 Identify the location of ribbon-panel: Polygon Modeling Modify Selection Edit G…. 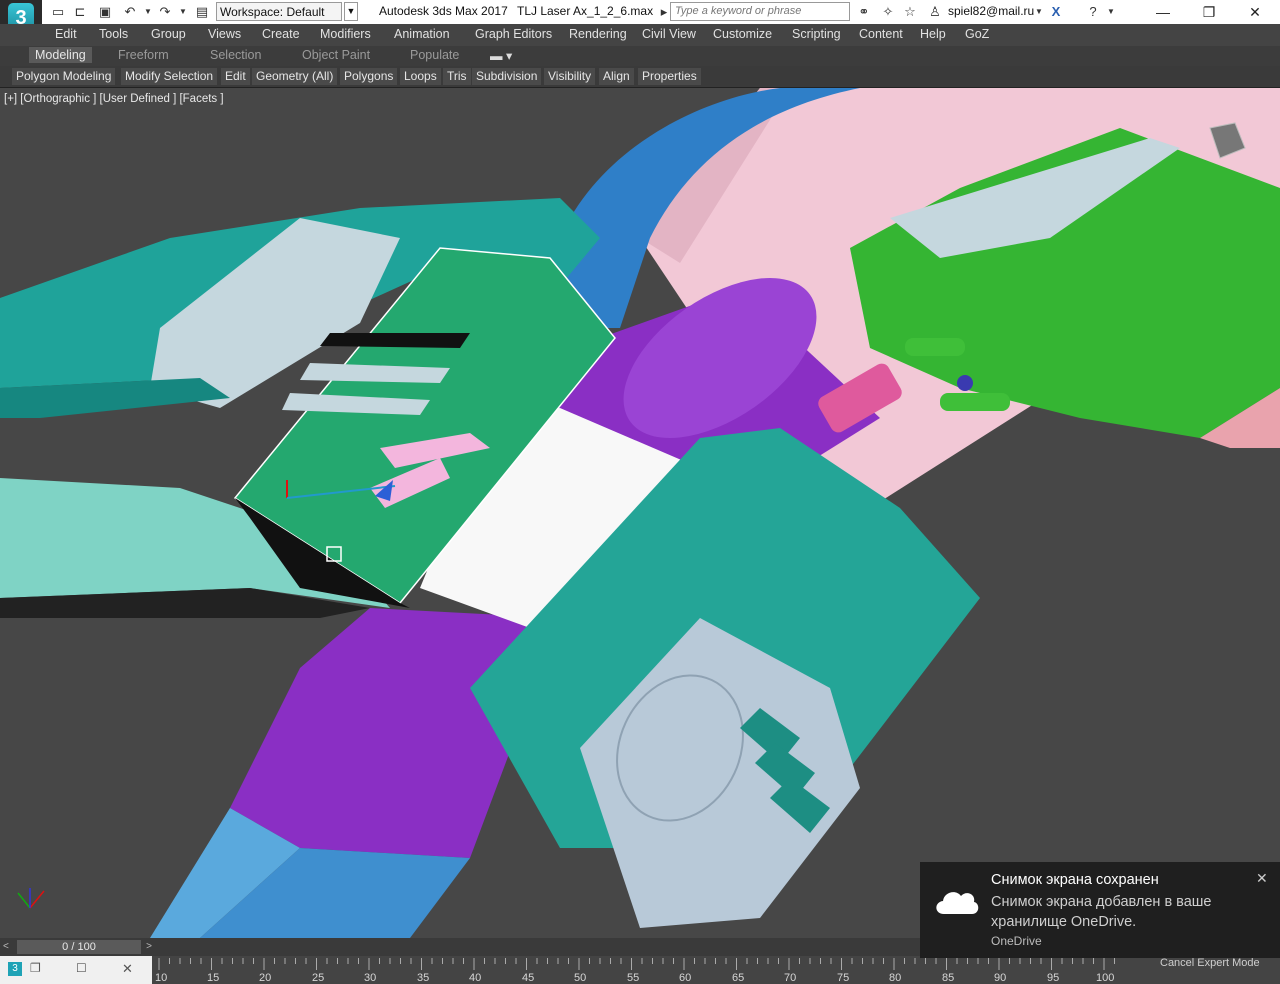
(640, 77).